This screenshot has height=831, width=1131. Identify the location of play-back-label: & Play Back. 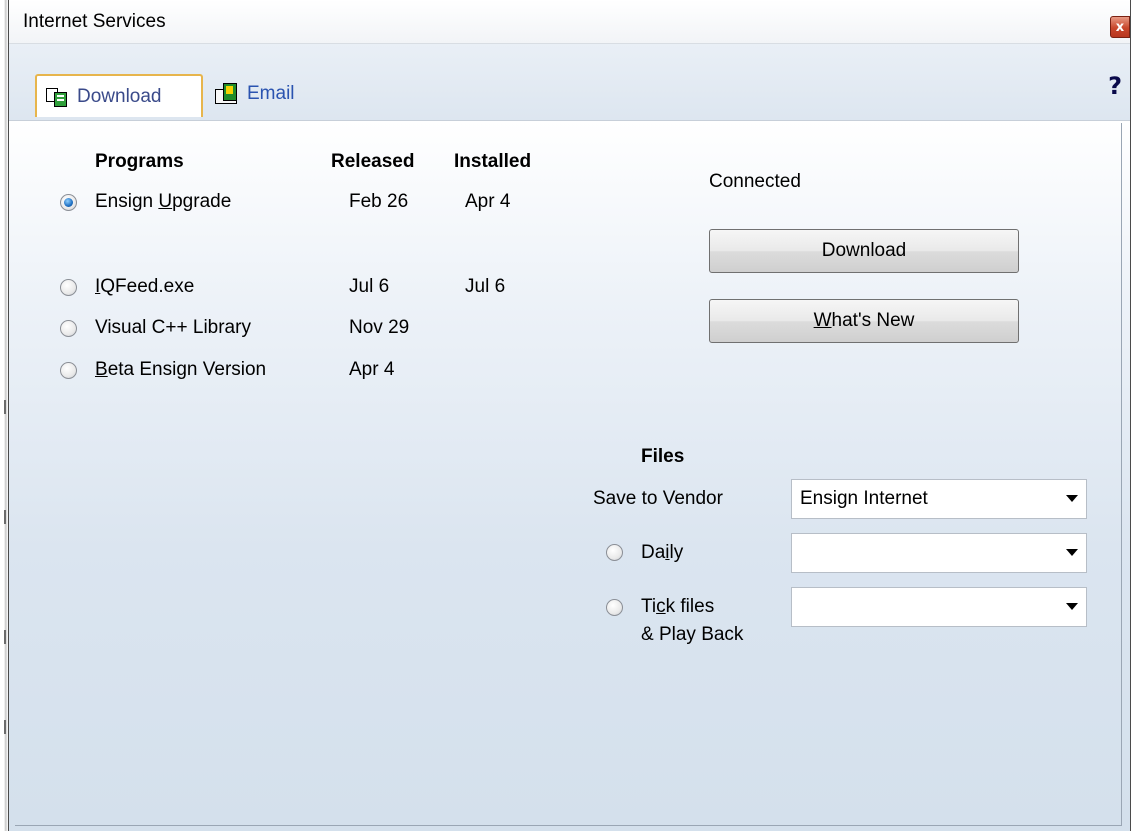
(692, 634).